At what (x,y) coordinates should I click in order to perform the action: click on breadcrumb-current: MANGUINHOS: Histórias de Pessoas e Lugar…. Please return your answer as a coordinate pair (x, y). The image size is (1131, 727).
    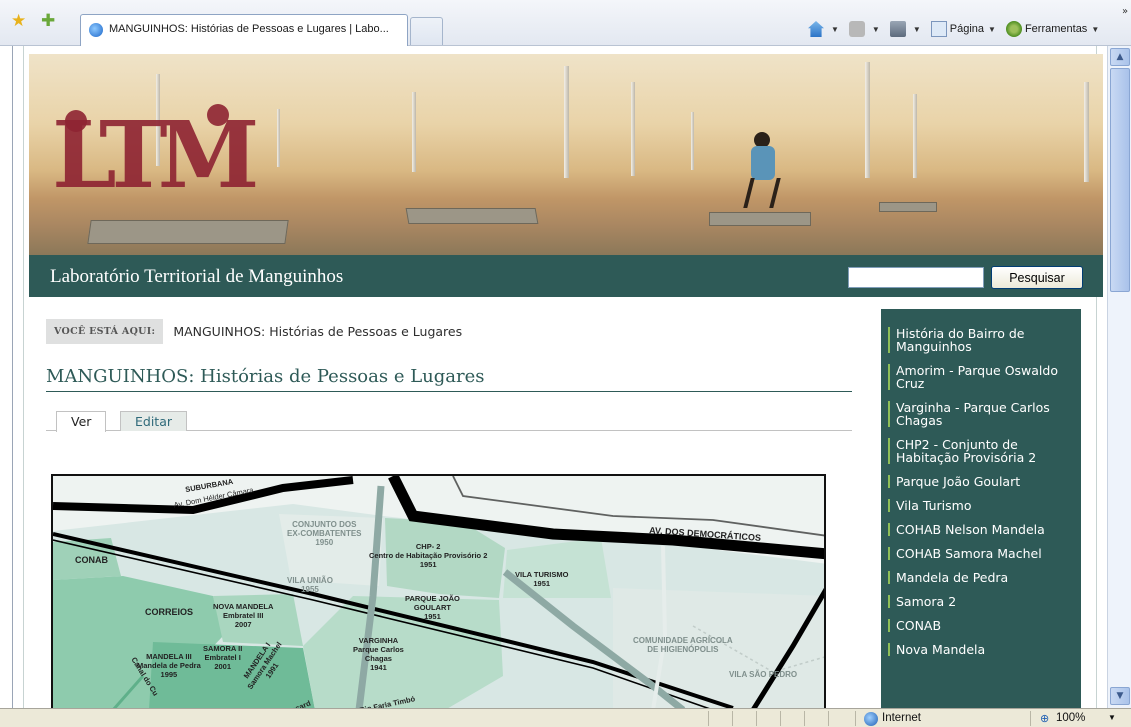
    Looking at the image, I should click on (318, 331).